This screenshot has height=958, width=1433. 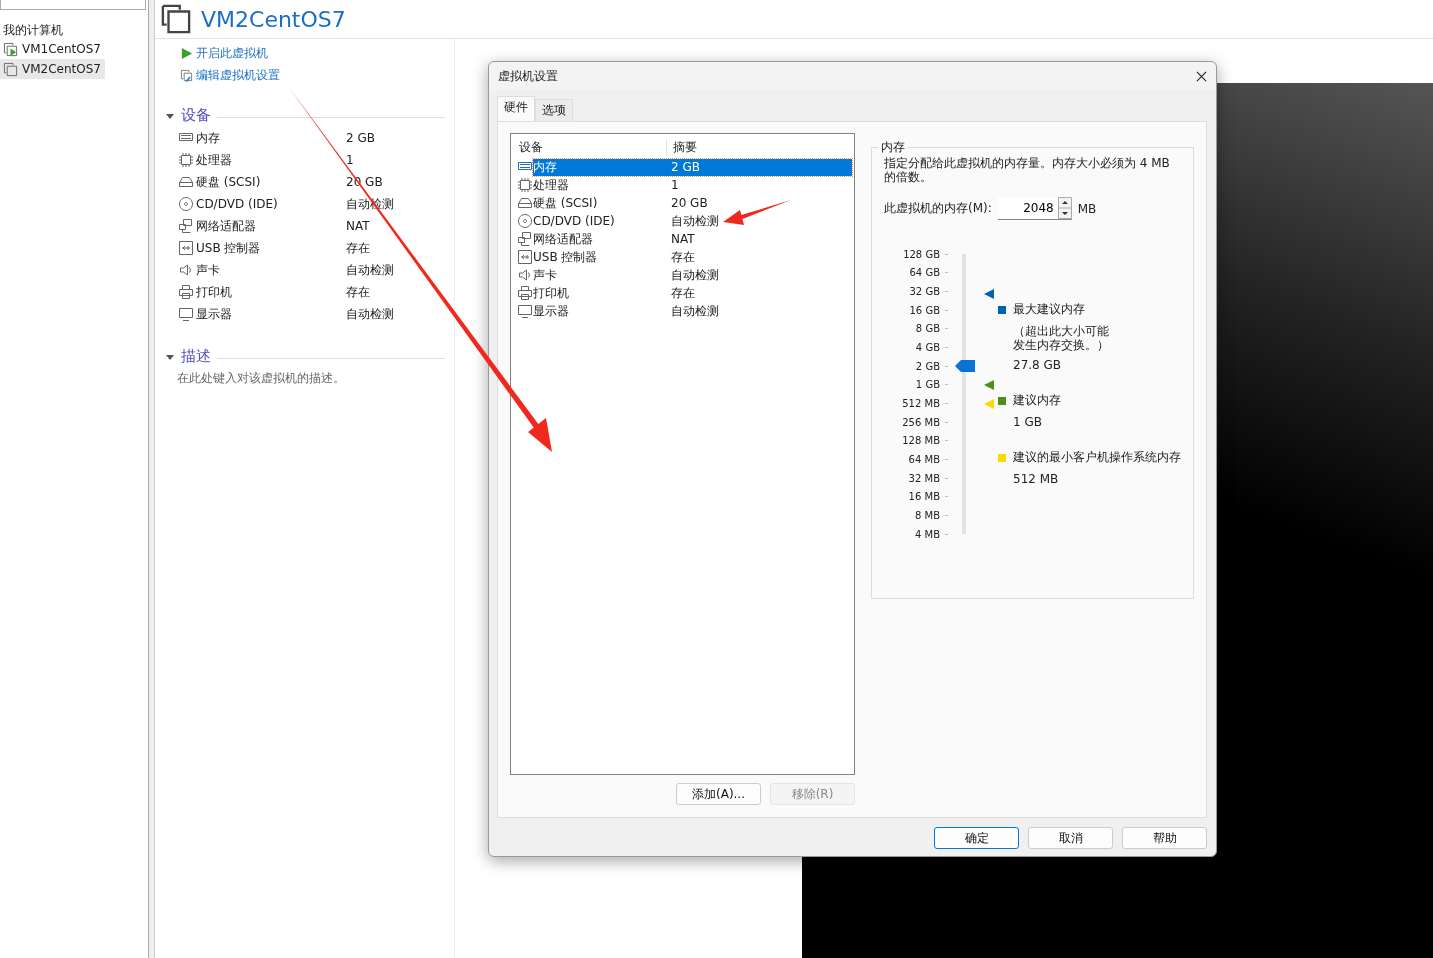 What do you see at coordinates (1034, 208) in the screenshot?
I see `memory-spin-field: 2048` at bounding box center [1034, 208].